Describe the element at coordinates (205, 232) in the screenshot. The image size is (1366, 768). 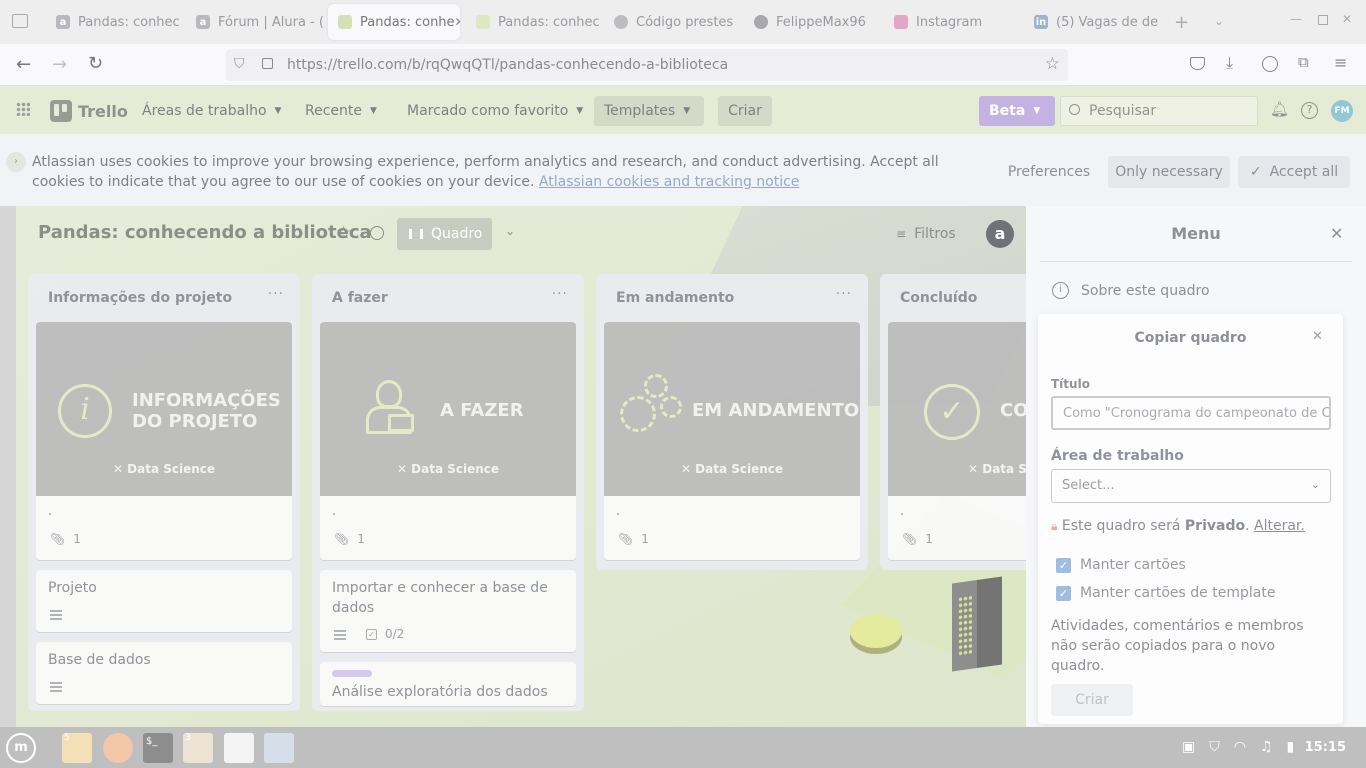
I see `board-title: Pandas: conhecendo a biblioteca` at that location.